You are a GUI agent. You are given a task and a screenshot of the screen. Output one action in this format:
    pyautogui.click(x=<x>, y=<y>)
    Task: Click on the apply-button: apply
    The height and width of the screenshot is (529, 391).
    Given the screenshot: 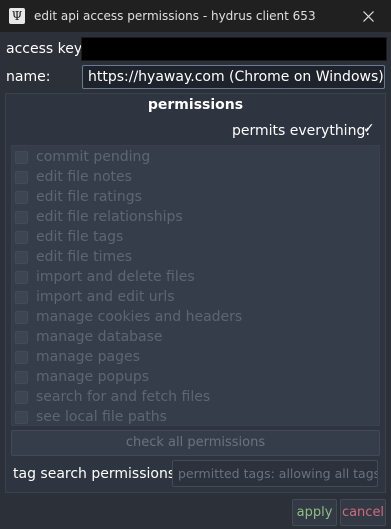 What is the action you would take?
    pyautogui.click(x=314, y=512)
    